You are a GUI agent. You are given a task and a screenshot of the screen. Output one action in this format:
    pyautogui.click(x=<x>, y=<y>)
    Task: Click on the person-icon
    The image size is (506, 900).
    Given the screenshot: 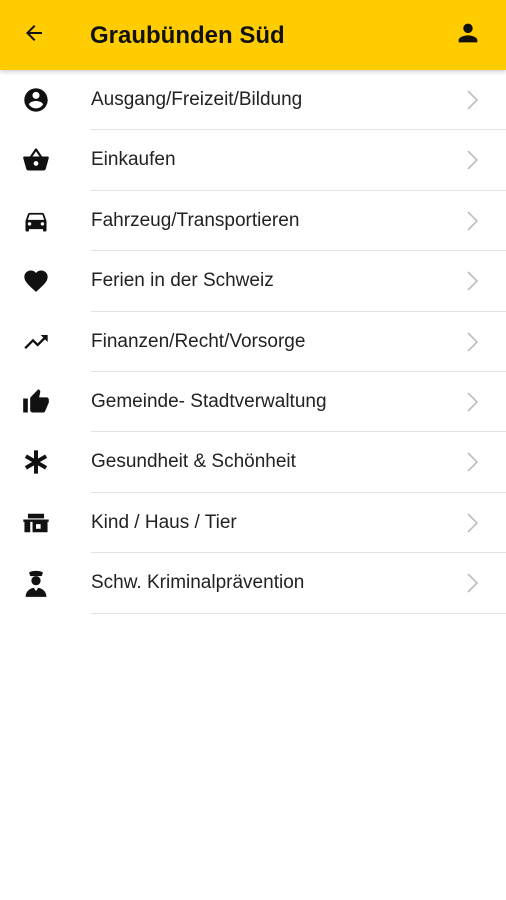 What is the action you would take?
    pyautogui.click(x=468, y=35)
    